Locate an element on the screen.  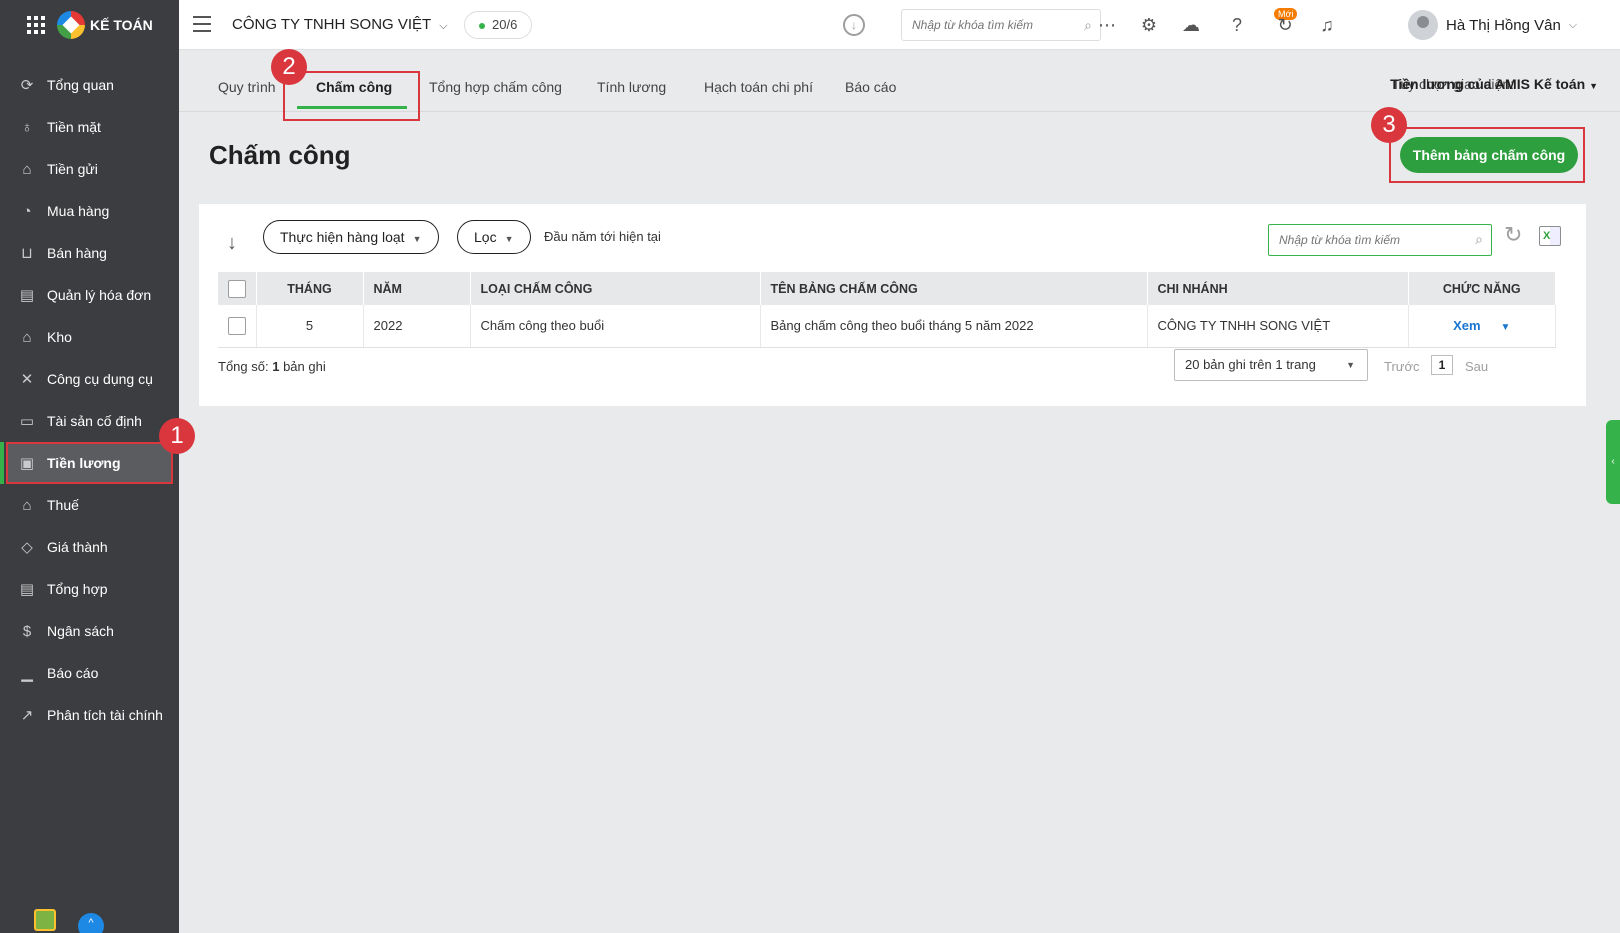
more-icon: ⋯ is located at coordinates (1107, 25).